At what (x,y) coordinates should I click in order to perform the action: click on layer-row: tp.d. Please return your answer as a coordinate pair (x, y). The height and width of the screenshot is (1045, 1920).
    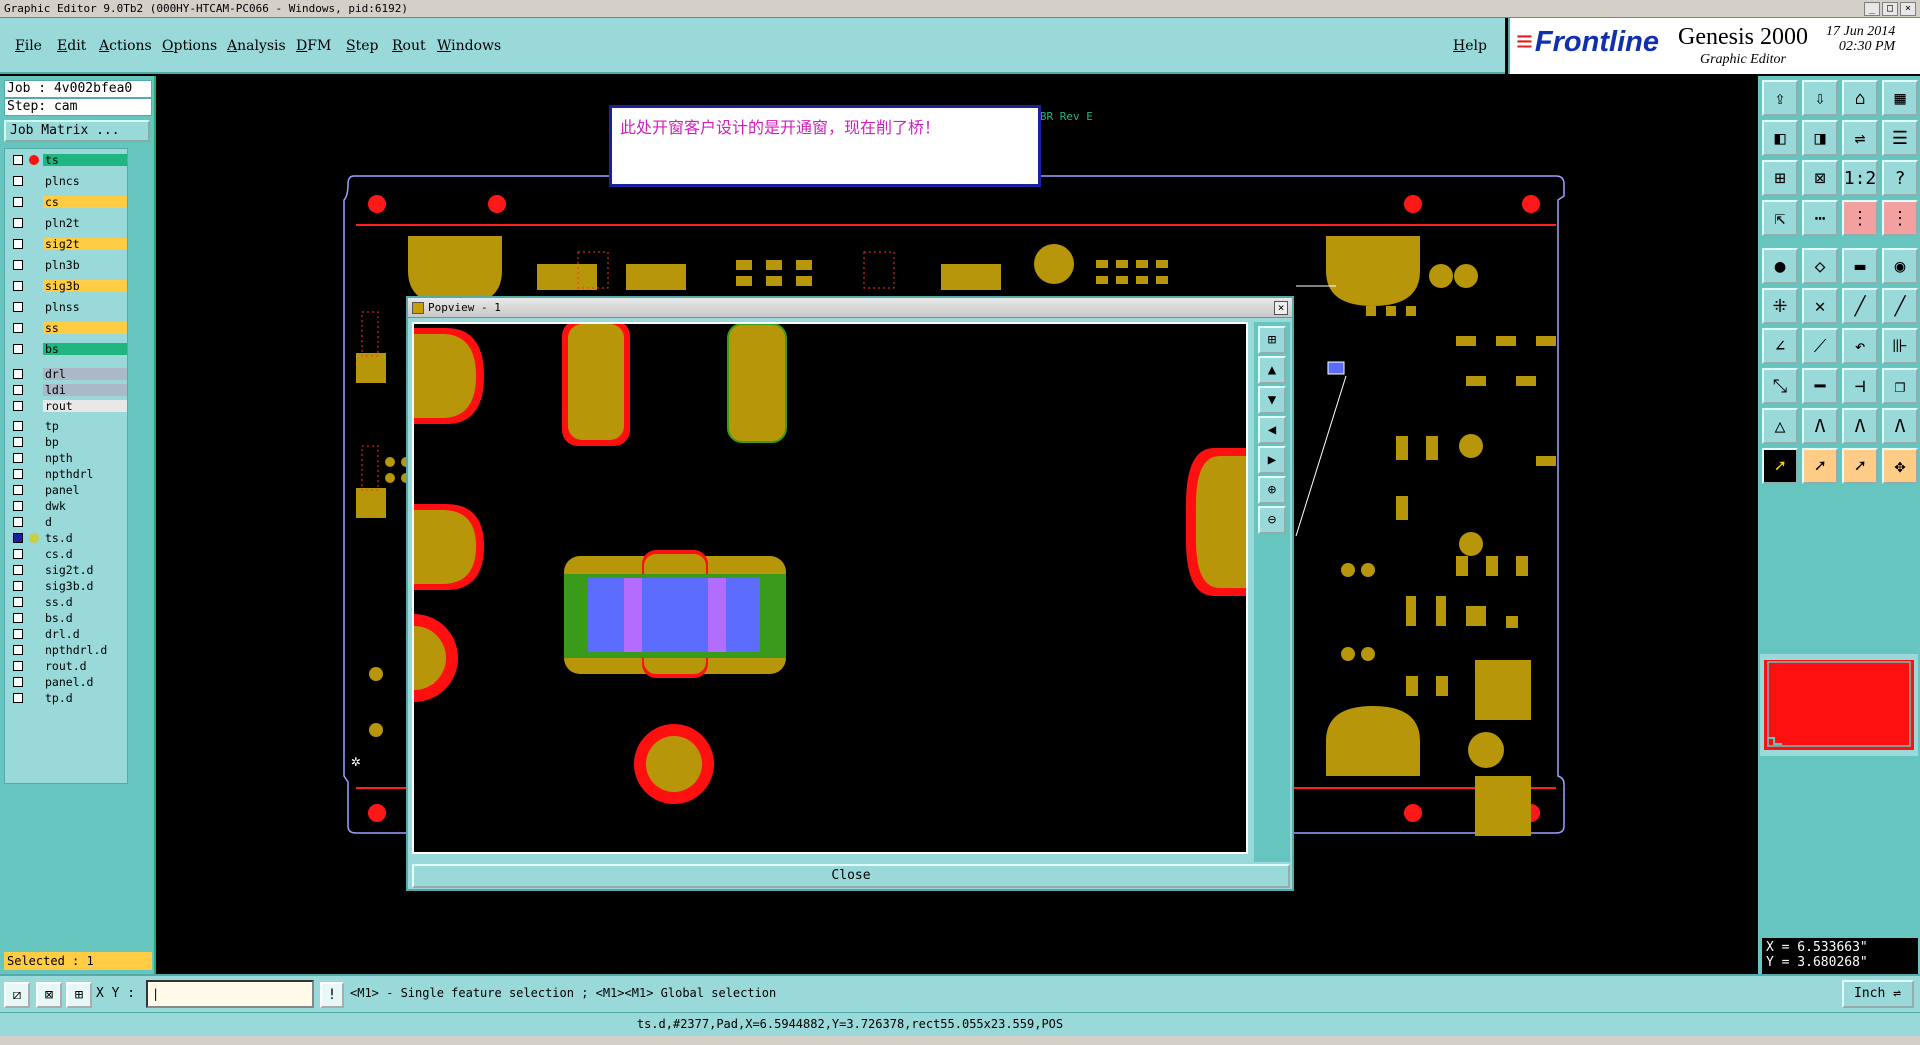
    Looking at the image, I should click on (67, 698).